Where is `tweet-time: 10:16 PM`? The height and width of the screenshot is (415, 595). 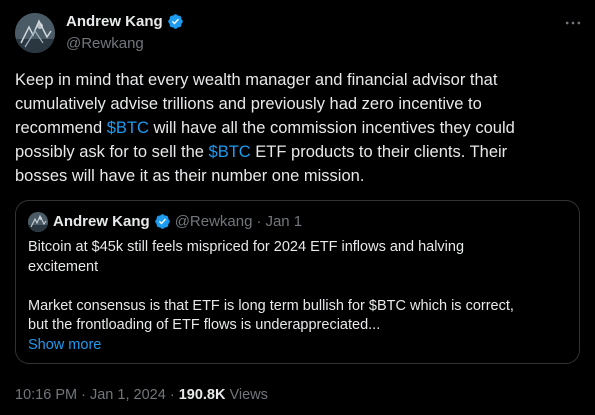
tweet-time: 10:16 PM is located at coordinates (46, 395).